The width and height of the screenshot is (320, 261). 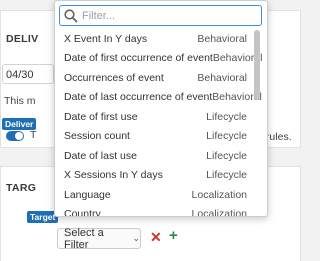 What do you see at coordinates (22, 39) in the screenshot?
I see `delivery-section-title: DELIV` at bounding box center [22, 39].